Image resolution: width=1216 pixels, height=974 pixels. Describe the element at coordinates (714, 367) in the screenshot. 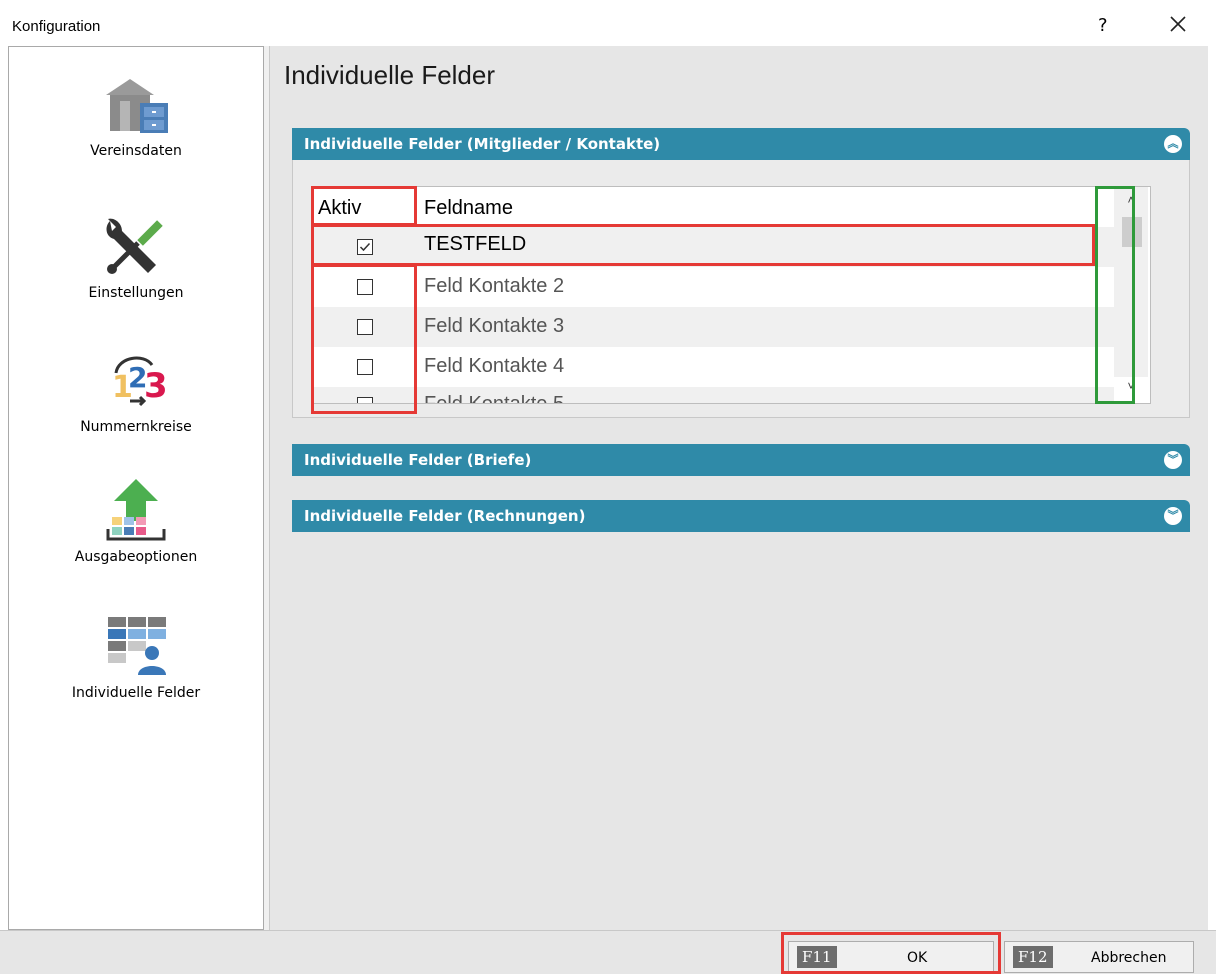

I see `table-row: Feld Kontakte 4` at that location.